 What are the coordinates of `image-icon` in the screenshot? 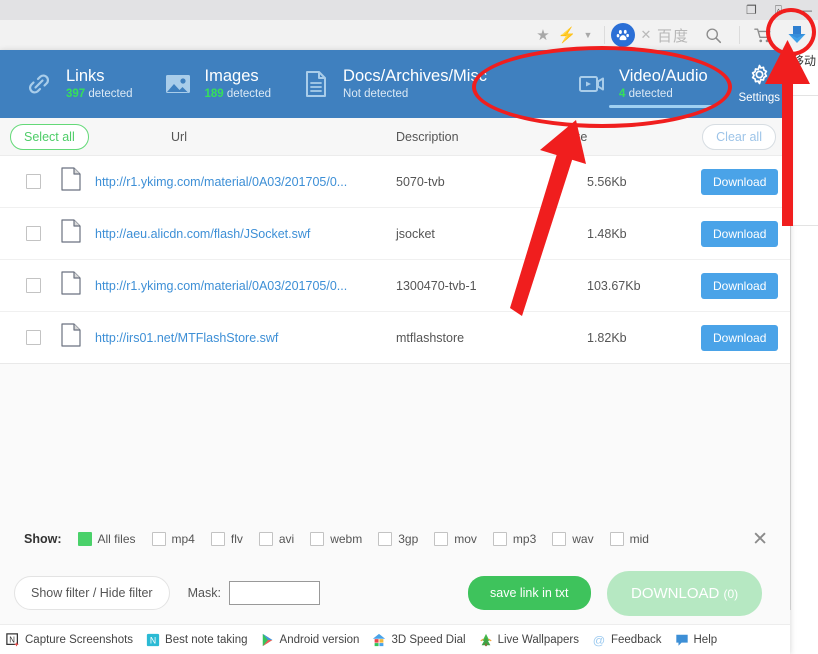 It's located at (178, 84).